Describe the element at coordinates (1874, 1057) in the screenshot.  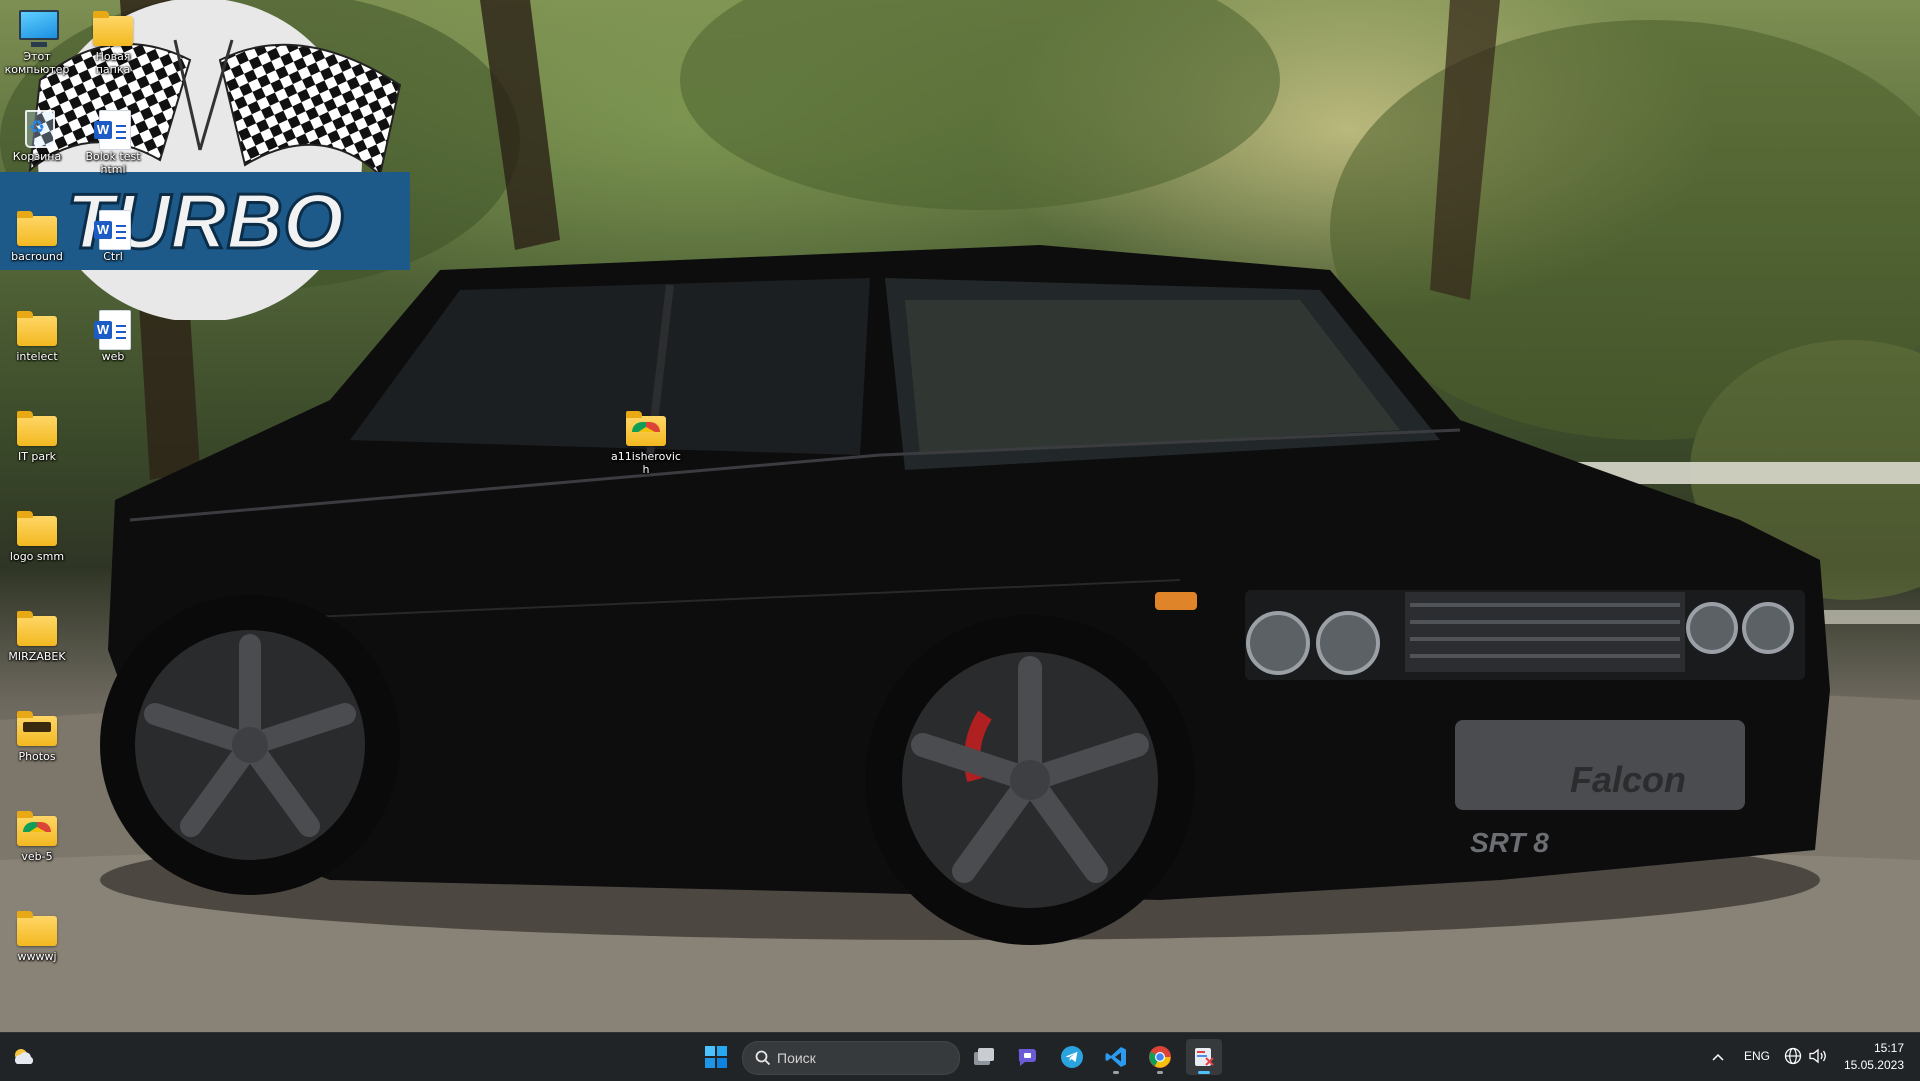
I see `taskbar-clock: 15:17 15.05.2023` at that location.